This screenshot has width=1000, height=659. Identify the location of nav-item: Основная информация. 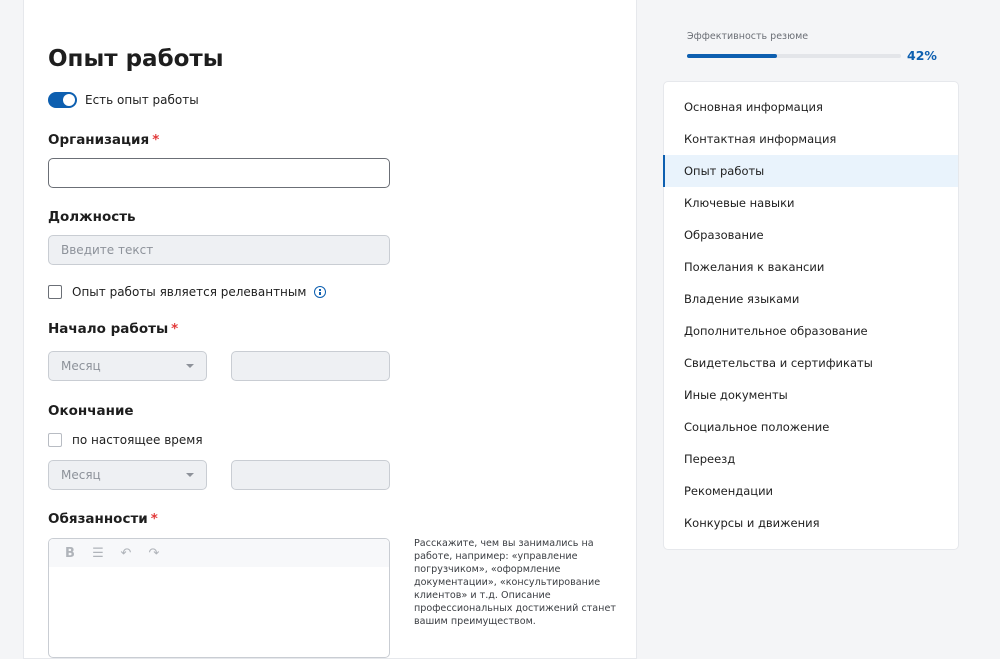
(811, 107).